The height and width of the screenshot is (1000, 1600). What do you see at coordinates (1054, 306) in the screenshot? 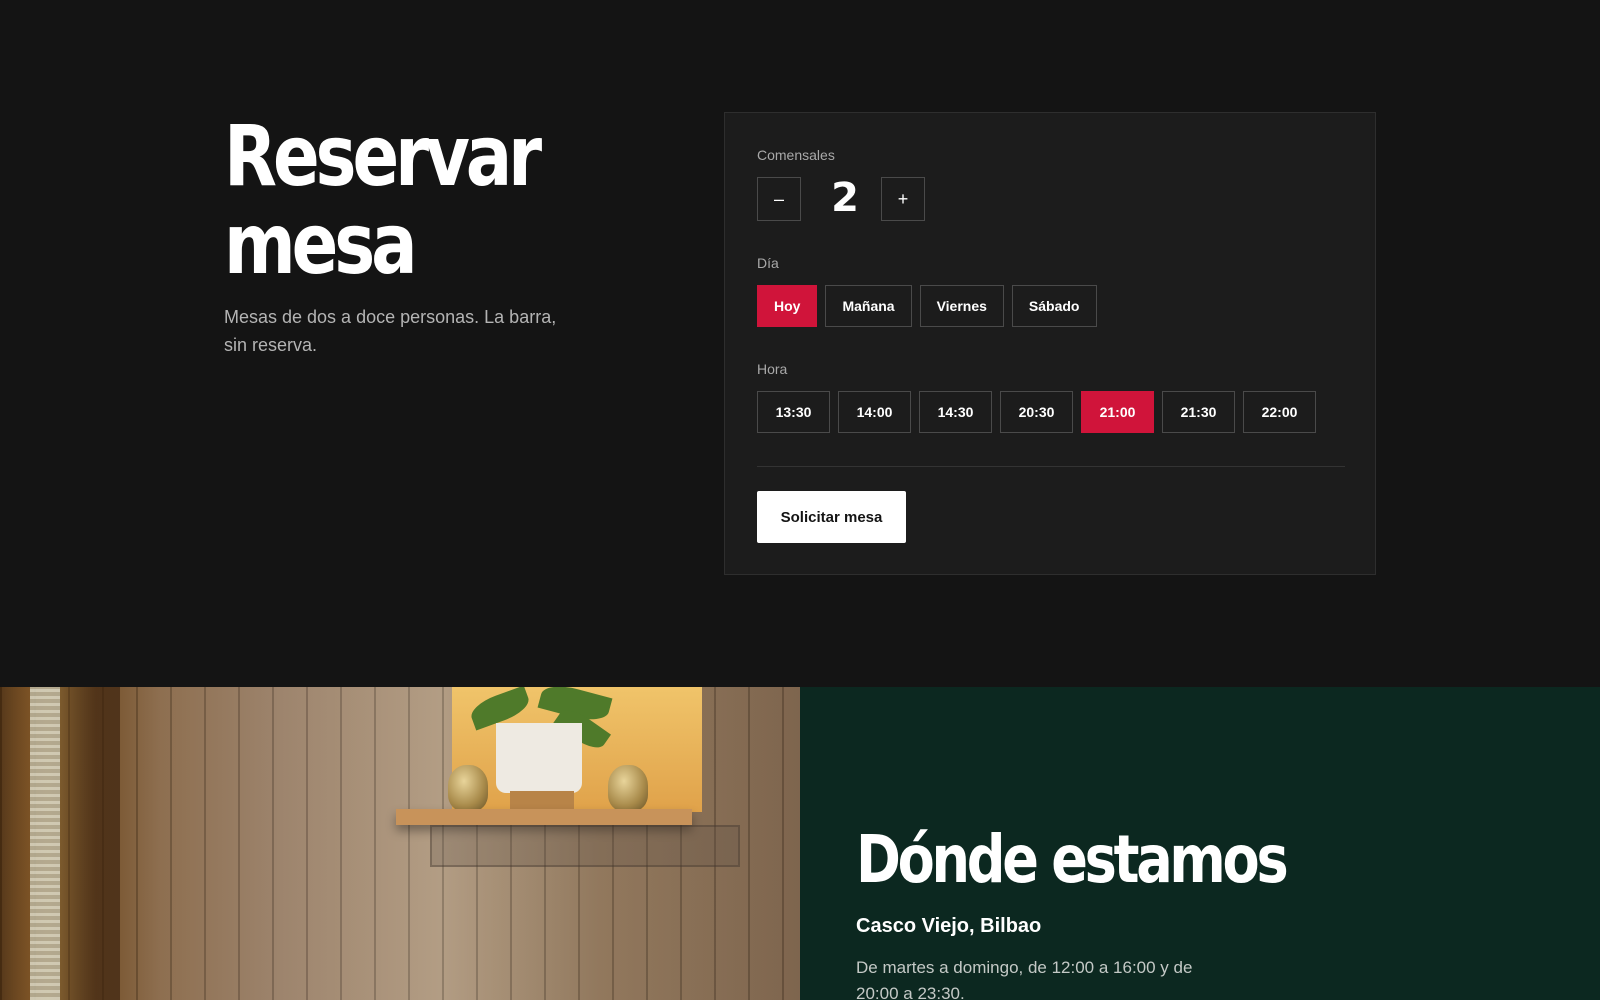
I see `day-option-sabado: Sábado` at bounding box center [1054, 306].